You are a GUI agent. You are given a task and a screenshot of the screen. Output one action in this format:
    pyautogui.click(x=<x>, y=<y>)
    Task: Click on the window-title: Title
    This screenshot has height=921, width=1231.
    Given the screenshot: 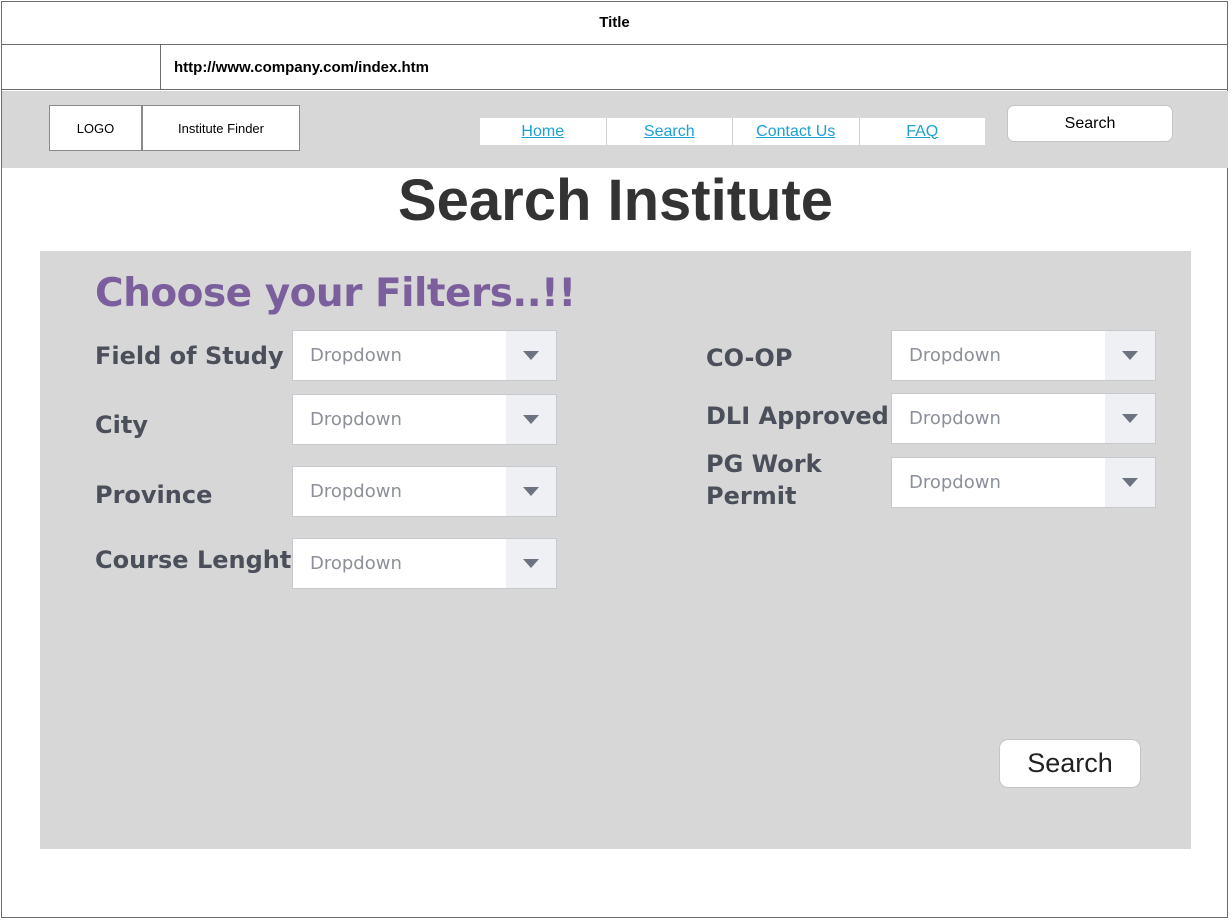 What is the action you would take?
    pyautogui.click(x=614, y=22)
    